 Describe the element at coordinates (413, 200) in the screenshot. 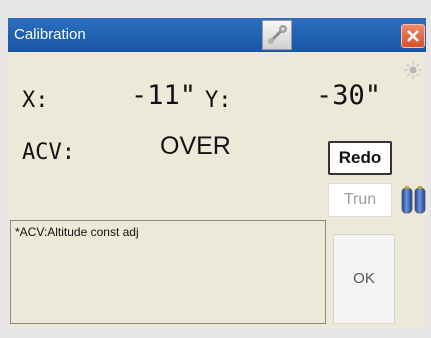

I see `battery-icon` at that location.